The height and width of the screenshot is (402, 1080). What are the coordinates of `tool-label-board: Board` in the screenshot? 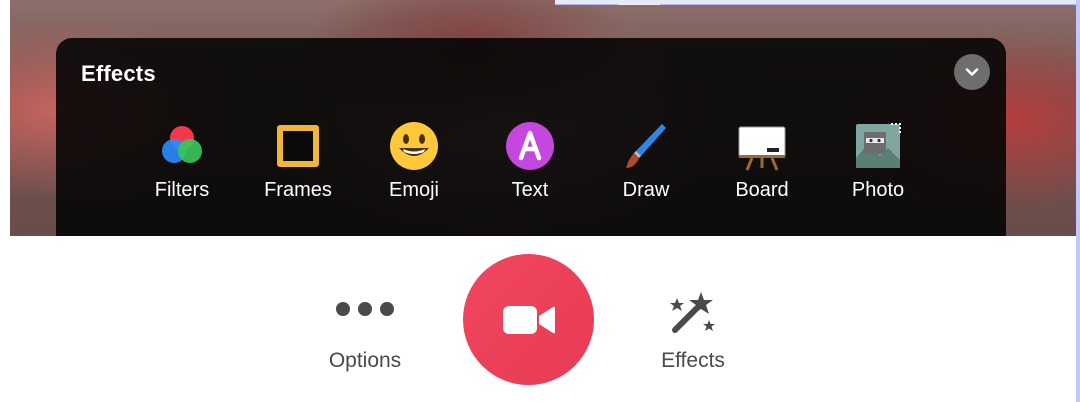 It's located at (762, 190).